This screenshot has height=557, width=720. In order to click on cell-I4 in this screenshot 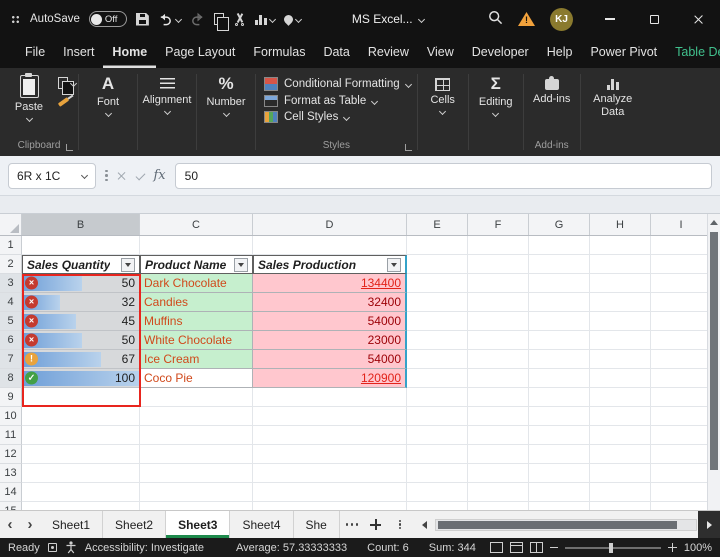, I will do `click(681, 302)`.